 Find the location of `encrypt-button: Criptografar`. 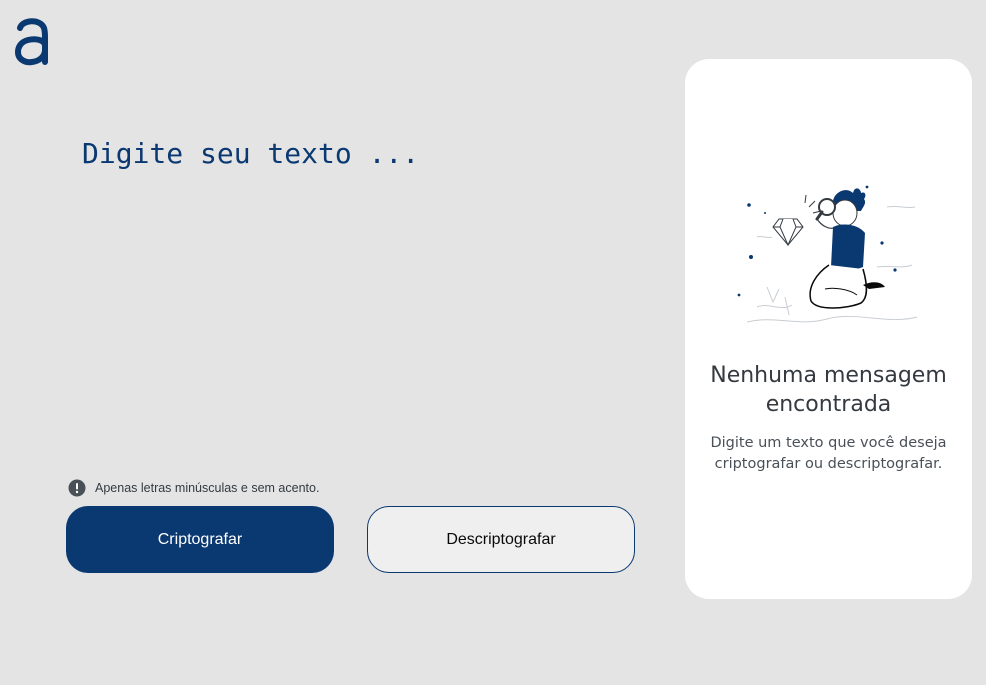

encrypt-button: Criptografar is located at coordinates (200, 539).